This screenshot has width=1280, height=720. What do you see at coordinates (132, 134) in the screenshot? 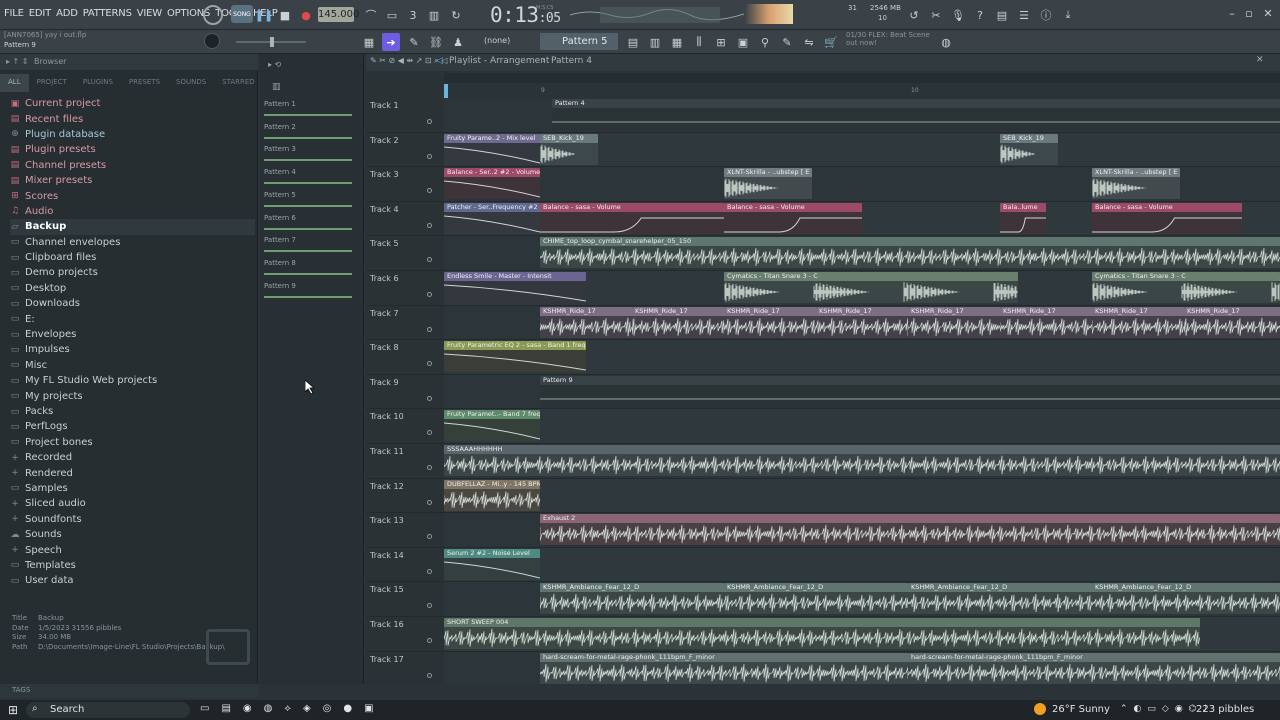
I see `browser-item-plugin-database: ⊕ Plugin database` at bounding box center [132, 134].